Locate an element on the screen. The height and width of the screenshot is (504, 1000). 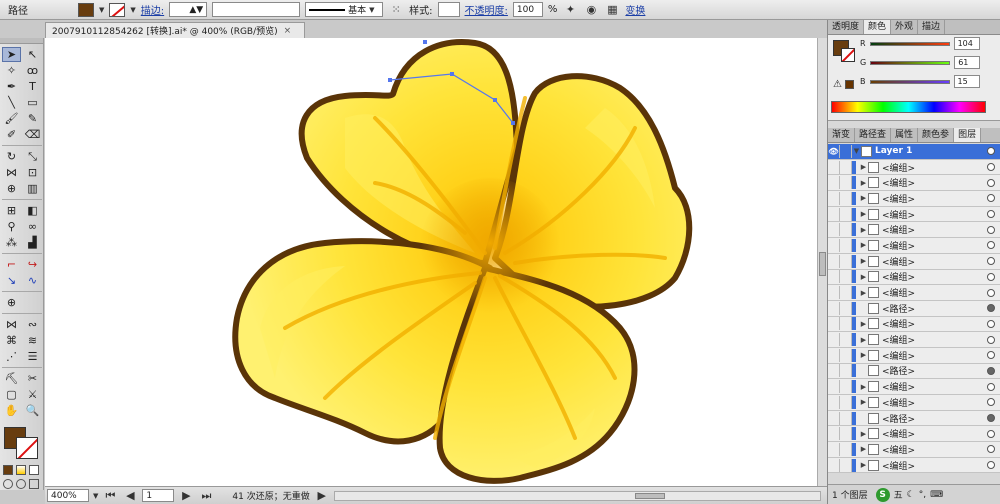
stroke-none-swatch is located at coordinates (117, 9).